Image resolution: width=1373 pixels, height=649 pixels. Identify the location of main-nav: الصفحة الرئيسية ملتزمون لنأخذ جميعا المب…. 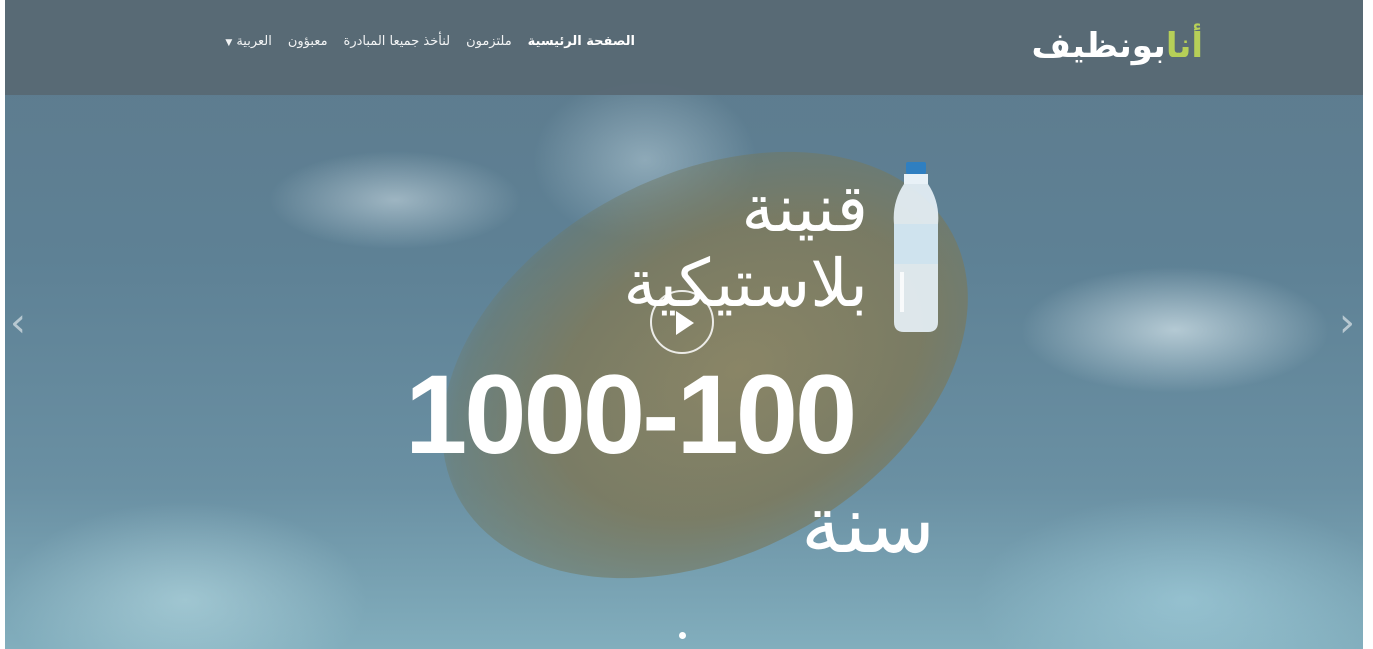
(430, 41).